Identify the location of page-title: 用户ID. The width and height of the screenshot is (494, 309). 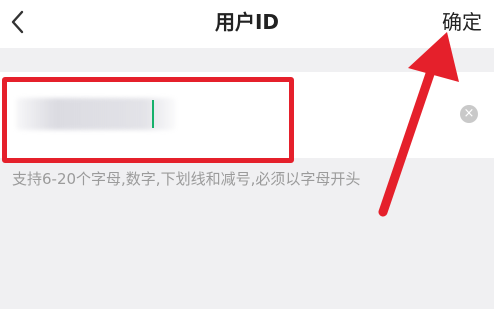
(247, 22).